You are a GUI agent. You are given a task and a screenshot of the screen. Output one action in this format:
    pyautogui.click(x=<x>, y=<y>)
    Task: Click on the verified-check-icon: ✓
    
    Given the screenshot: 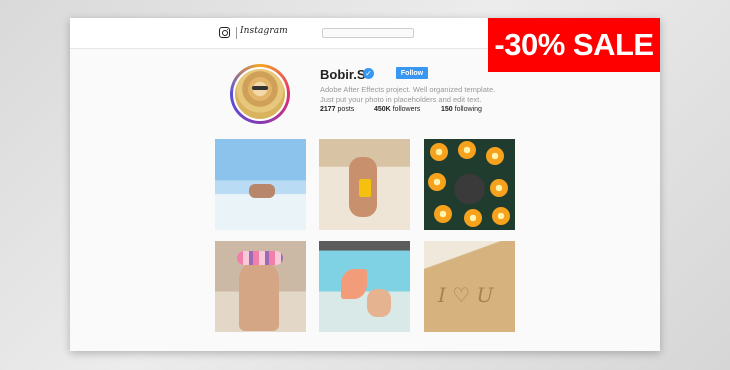 What is the action you would take?
    pyautogui.click(x=368, y=73)
    